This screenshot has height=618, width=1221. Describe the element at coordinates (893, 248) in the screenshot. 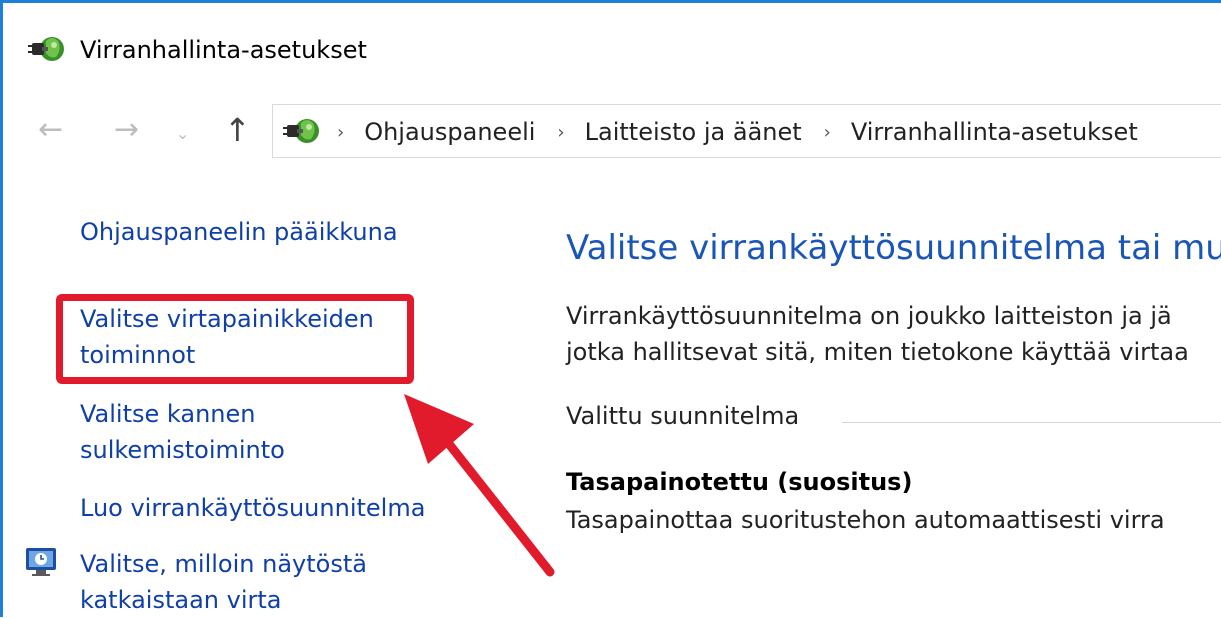

I see `page-heading: Valitse virrankäyttösuunnitelma tai mu` at that location.